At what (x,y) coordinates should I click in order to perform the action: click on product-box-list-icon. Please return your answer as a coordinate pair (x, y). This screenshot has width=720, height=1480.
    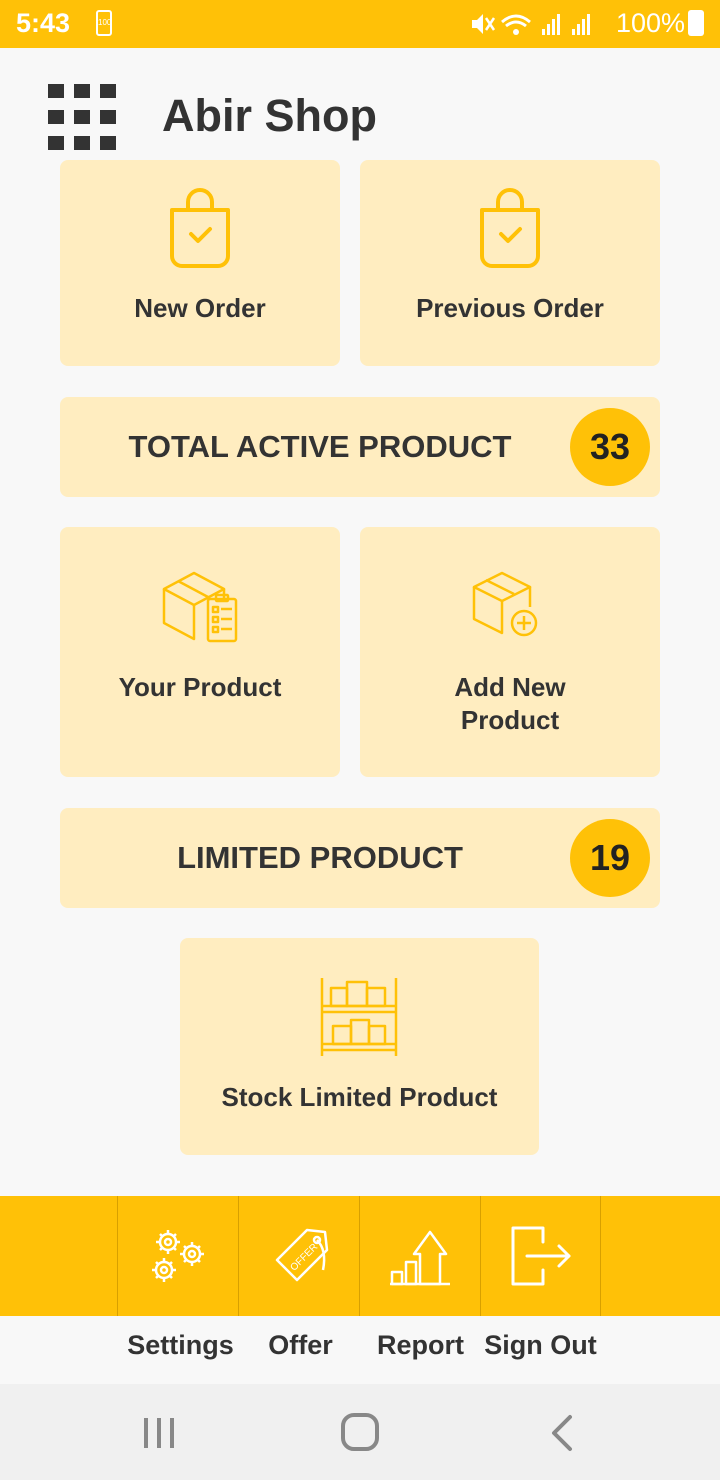
    Looking at the image, I should click on (200, 607).